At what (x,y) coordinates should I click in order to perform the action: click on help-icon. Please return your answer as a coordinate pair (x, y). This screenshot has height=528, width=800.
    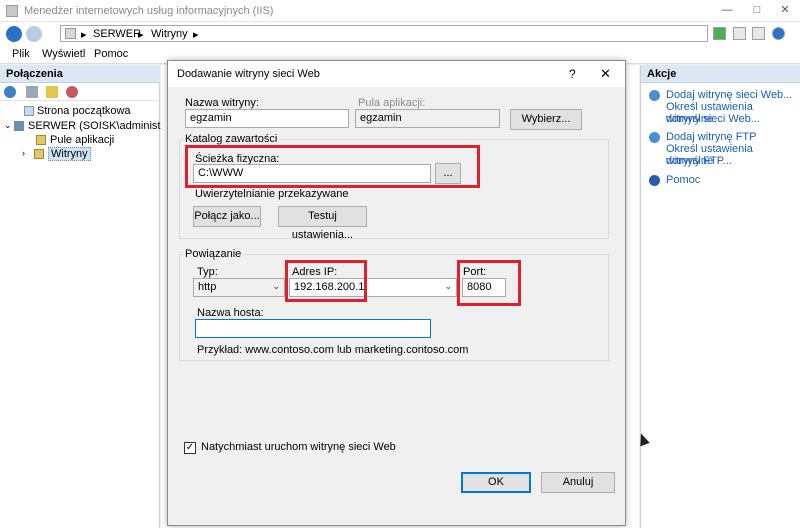
    Looking at the image, I should click on (778, 33).